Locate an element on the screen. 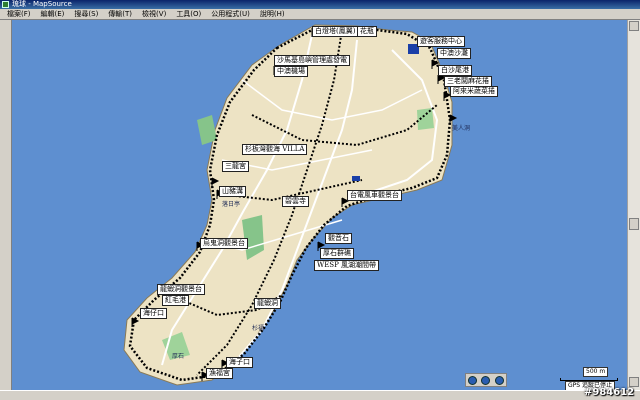  poi-label: 烏鬼洞觀景台 is located at coordinates (224, 243).